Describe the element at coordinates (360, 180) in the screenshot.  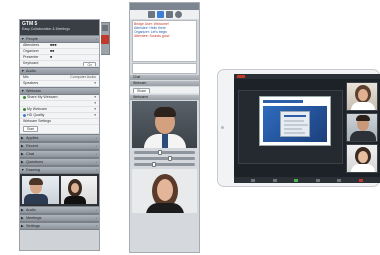
I see `end-call-icon` at that location.